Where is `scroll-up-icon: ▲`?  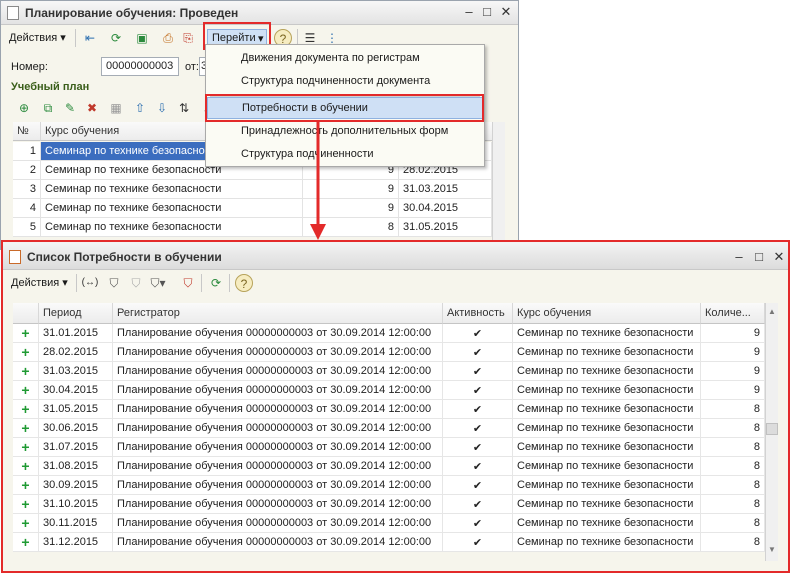 scroll-up-icon: ▲ is located at coordinates (772, 311).